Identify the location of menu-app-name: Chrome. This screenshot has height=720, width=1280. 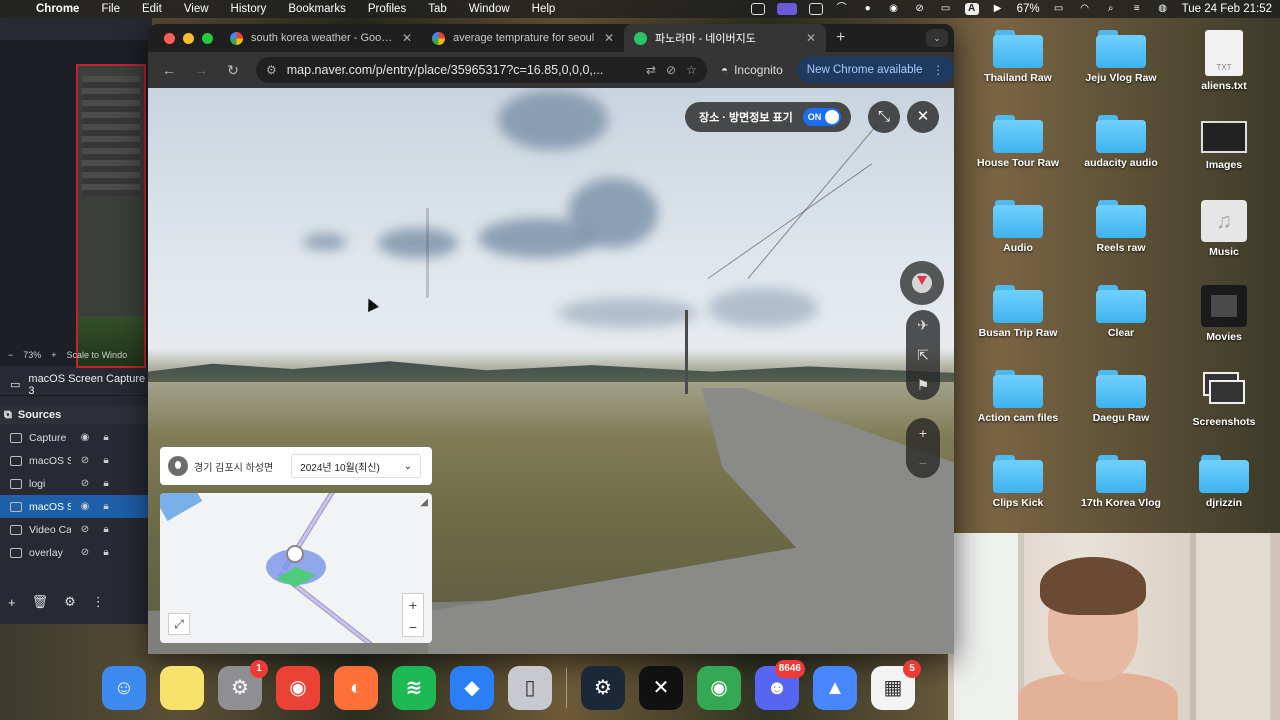
(57, 9).